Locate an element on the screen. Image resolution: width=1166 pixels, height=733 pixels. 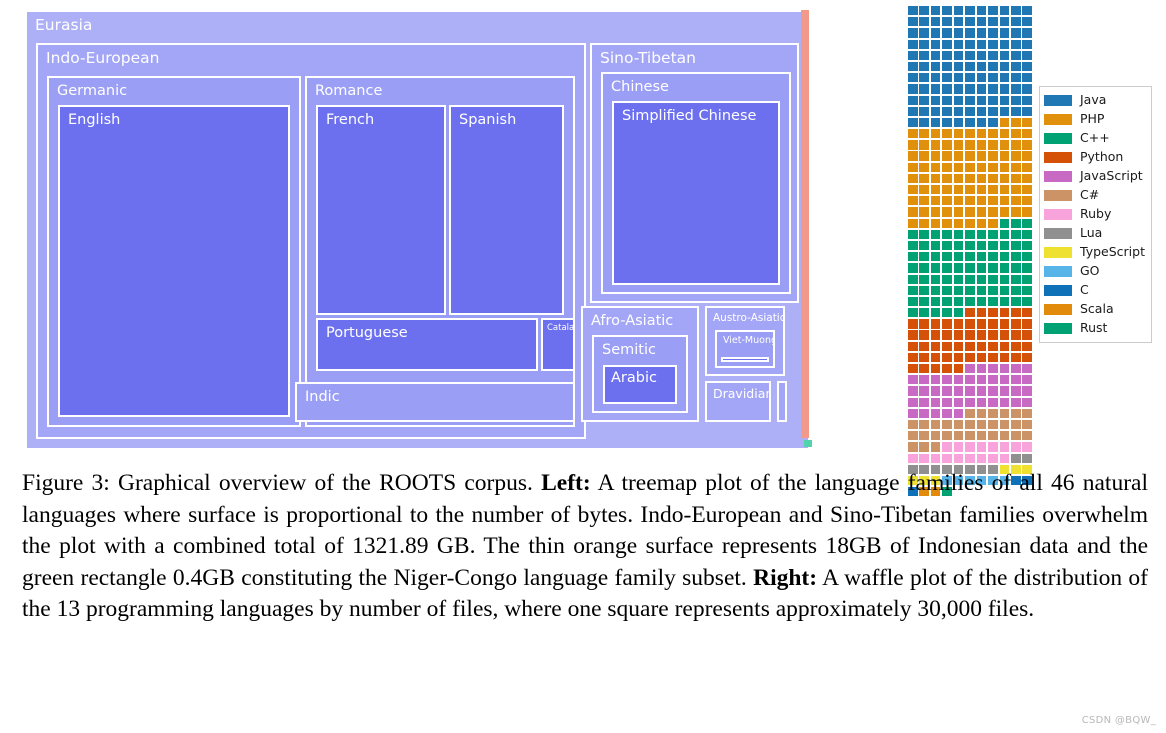
treemap-node-label: Dravidian is located at coordinates (742, 393).